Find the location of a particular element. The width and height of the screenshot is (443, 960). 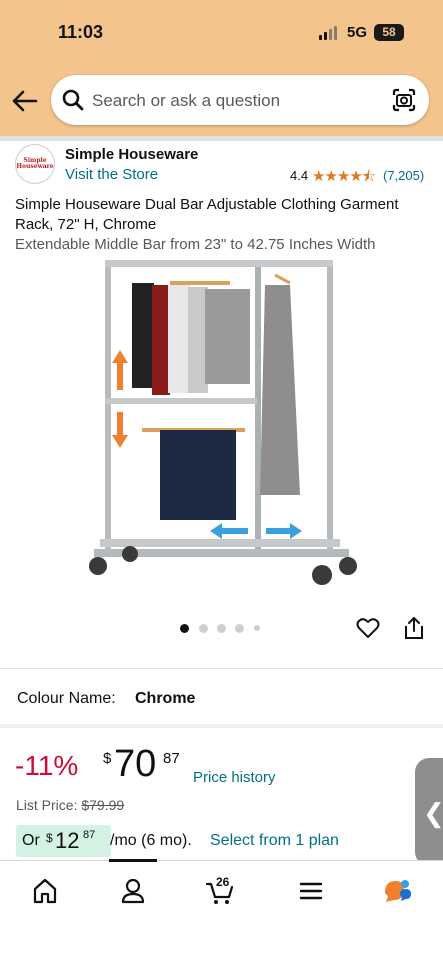

brand-logo: Simple Houseware is located at coordinates (35, 164).